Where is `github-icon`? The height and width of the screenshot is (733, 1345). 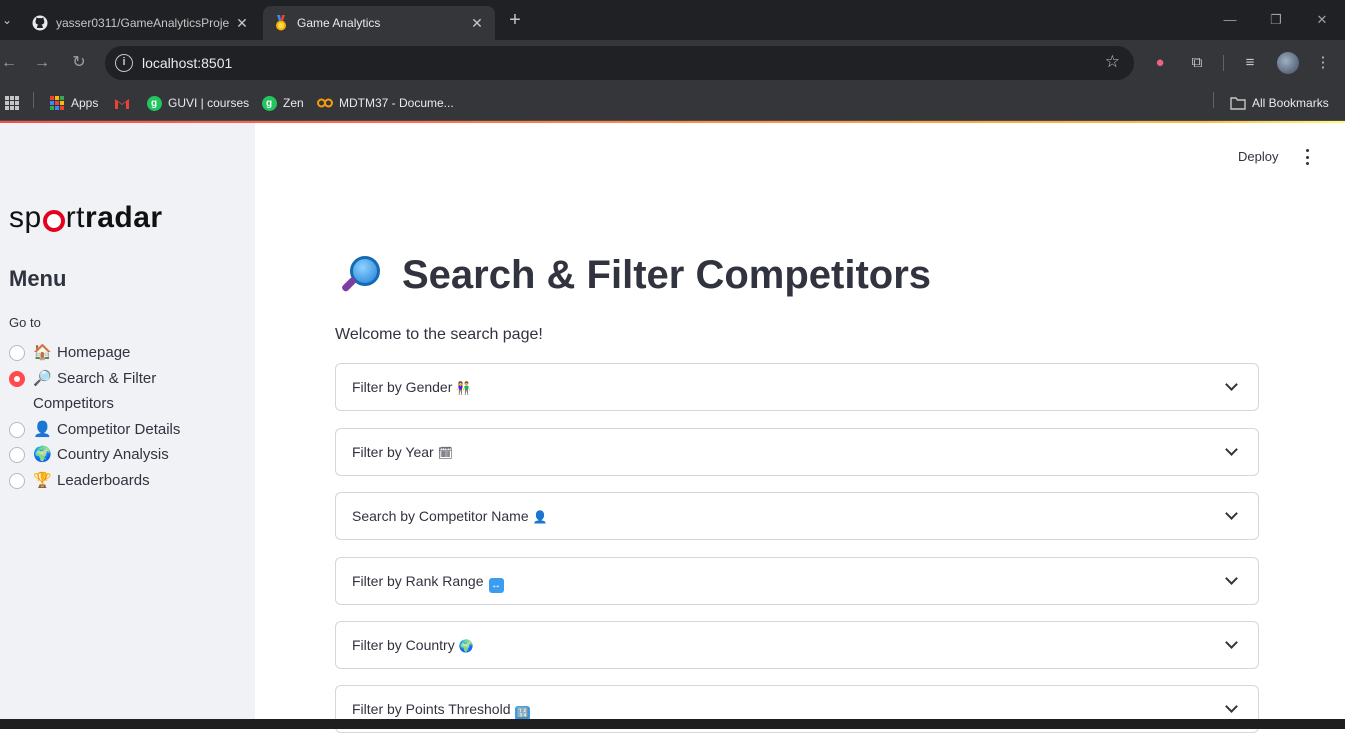
github-icon is located at coordinates (40, 23).